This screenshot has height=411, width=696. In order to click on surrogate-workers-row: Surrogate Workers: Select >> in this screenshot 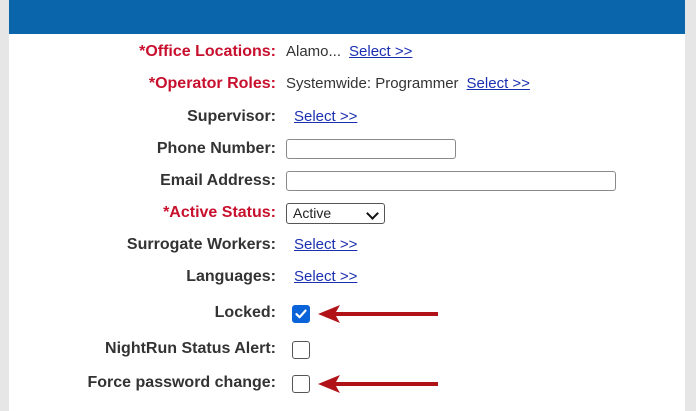, I will do `click(348, 245)`.